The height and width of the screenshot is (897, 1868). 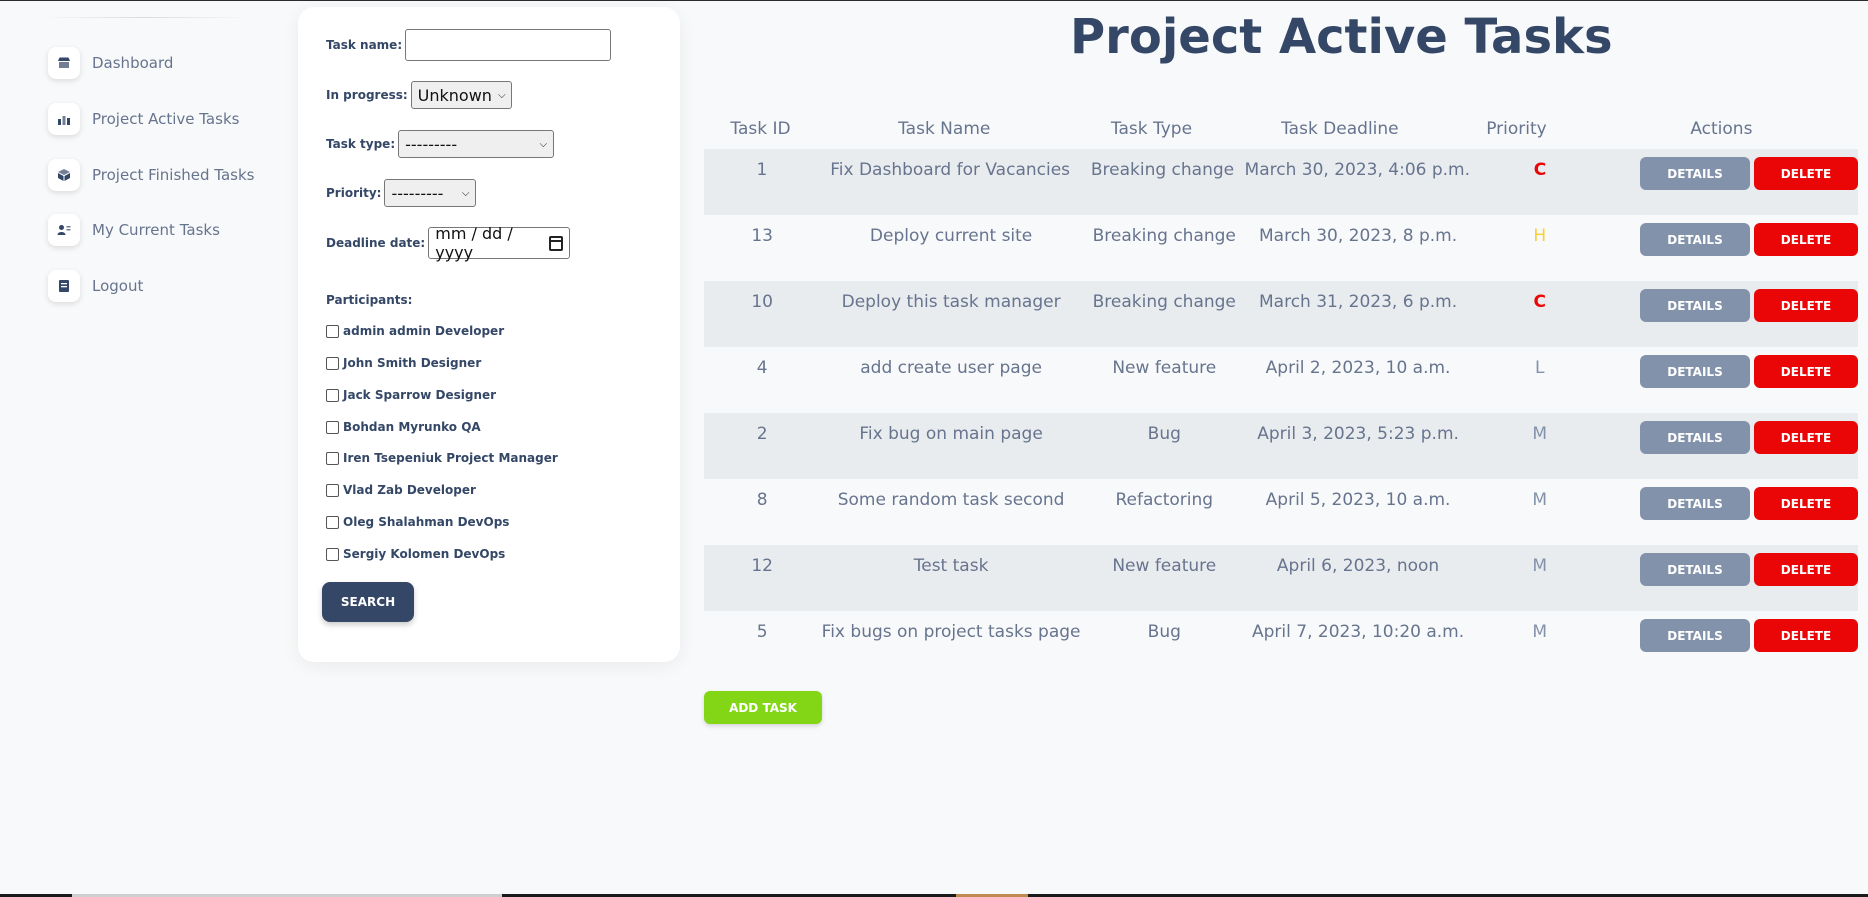 What do you see at coordinates (412, 363) in the screenshot?
I see `participant-label: John Smith Designer` at bounding box center [412, 363].